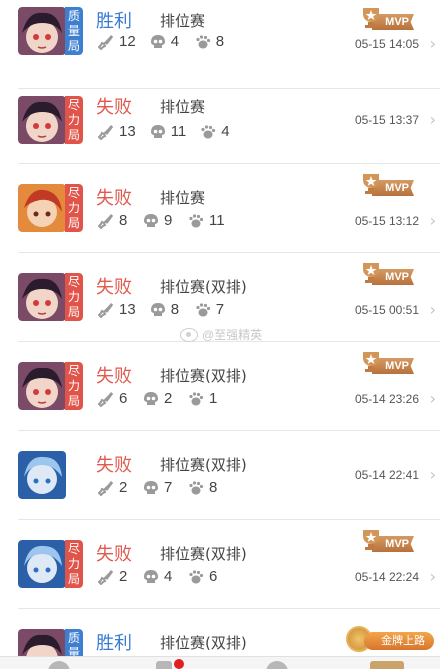 This screenshot has width=440, height=669. What do you see at coordinates (213, 576) in the screenshot?
I see `assists-count: 6` at bounding box center [213, 576].